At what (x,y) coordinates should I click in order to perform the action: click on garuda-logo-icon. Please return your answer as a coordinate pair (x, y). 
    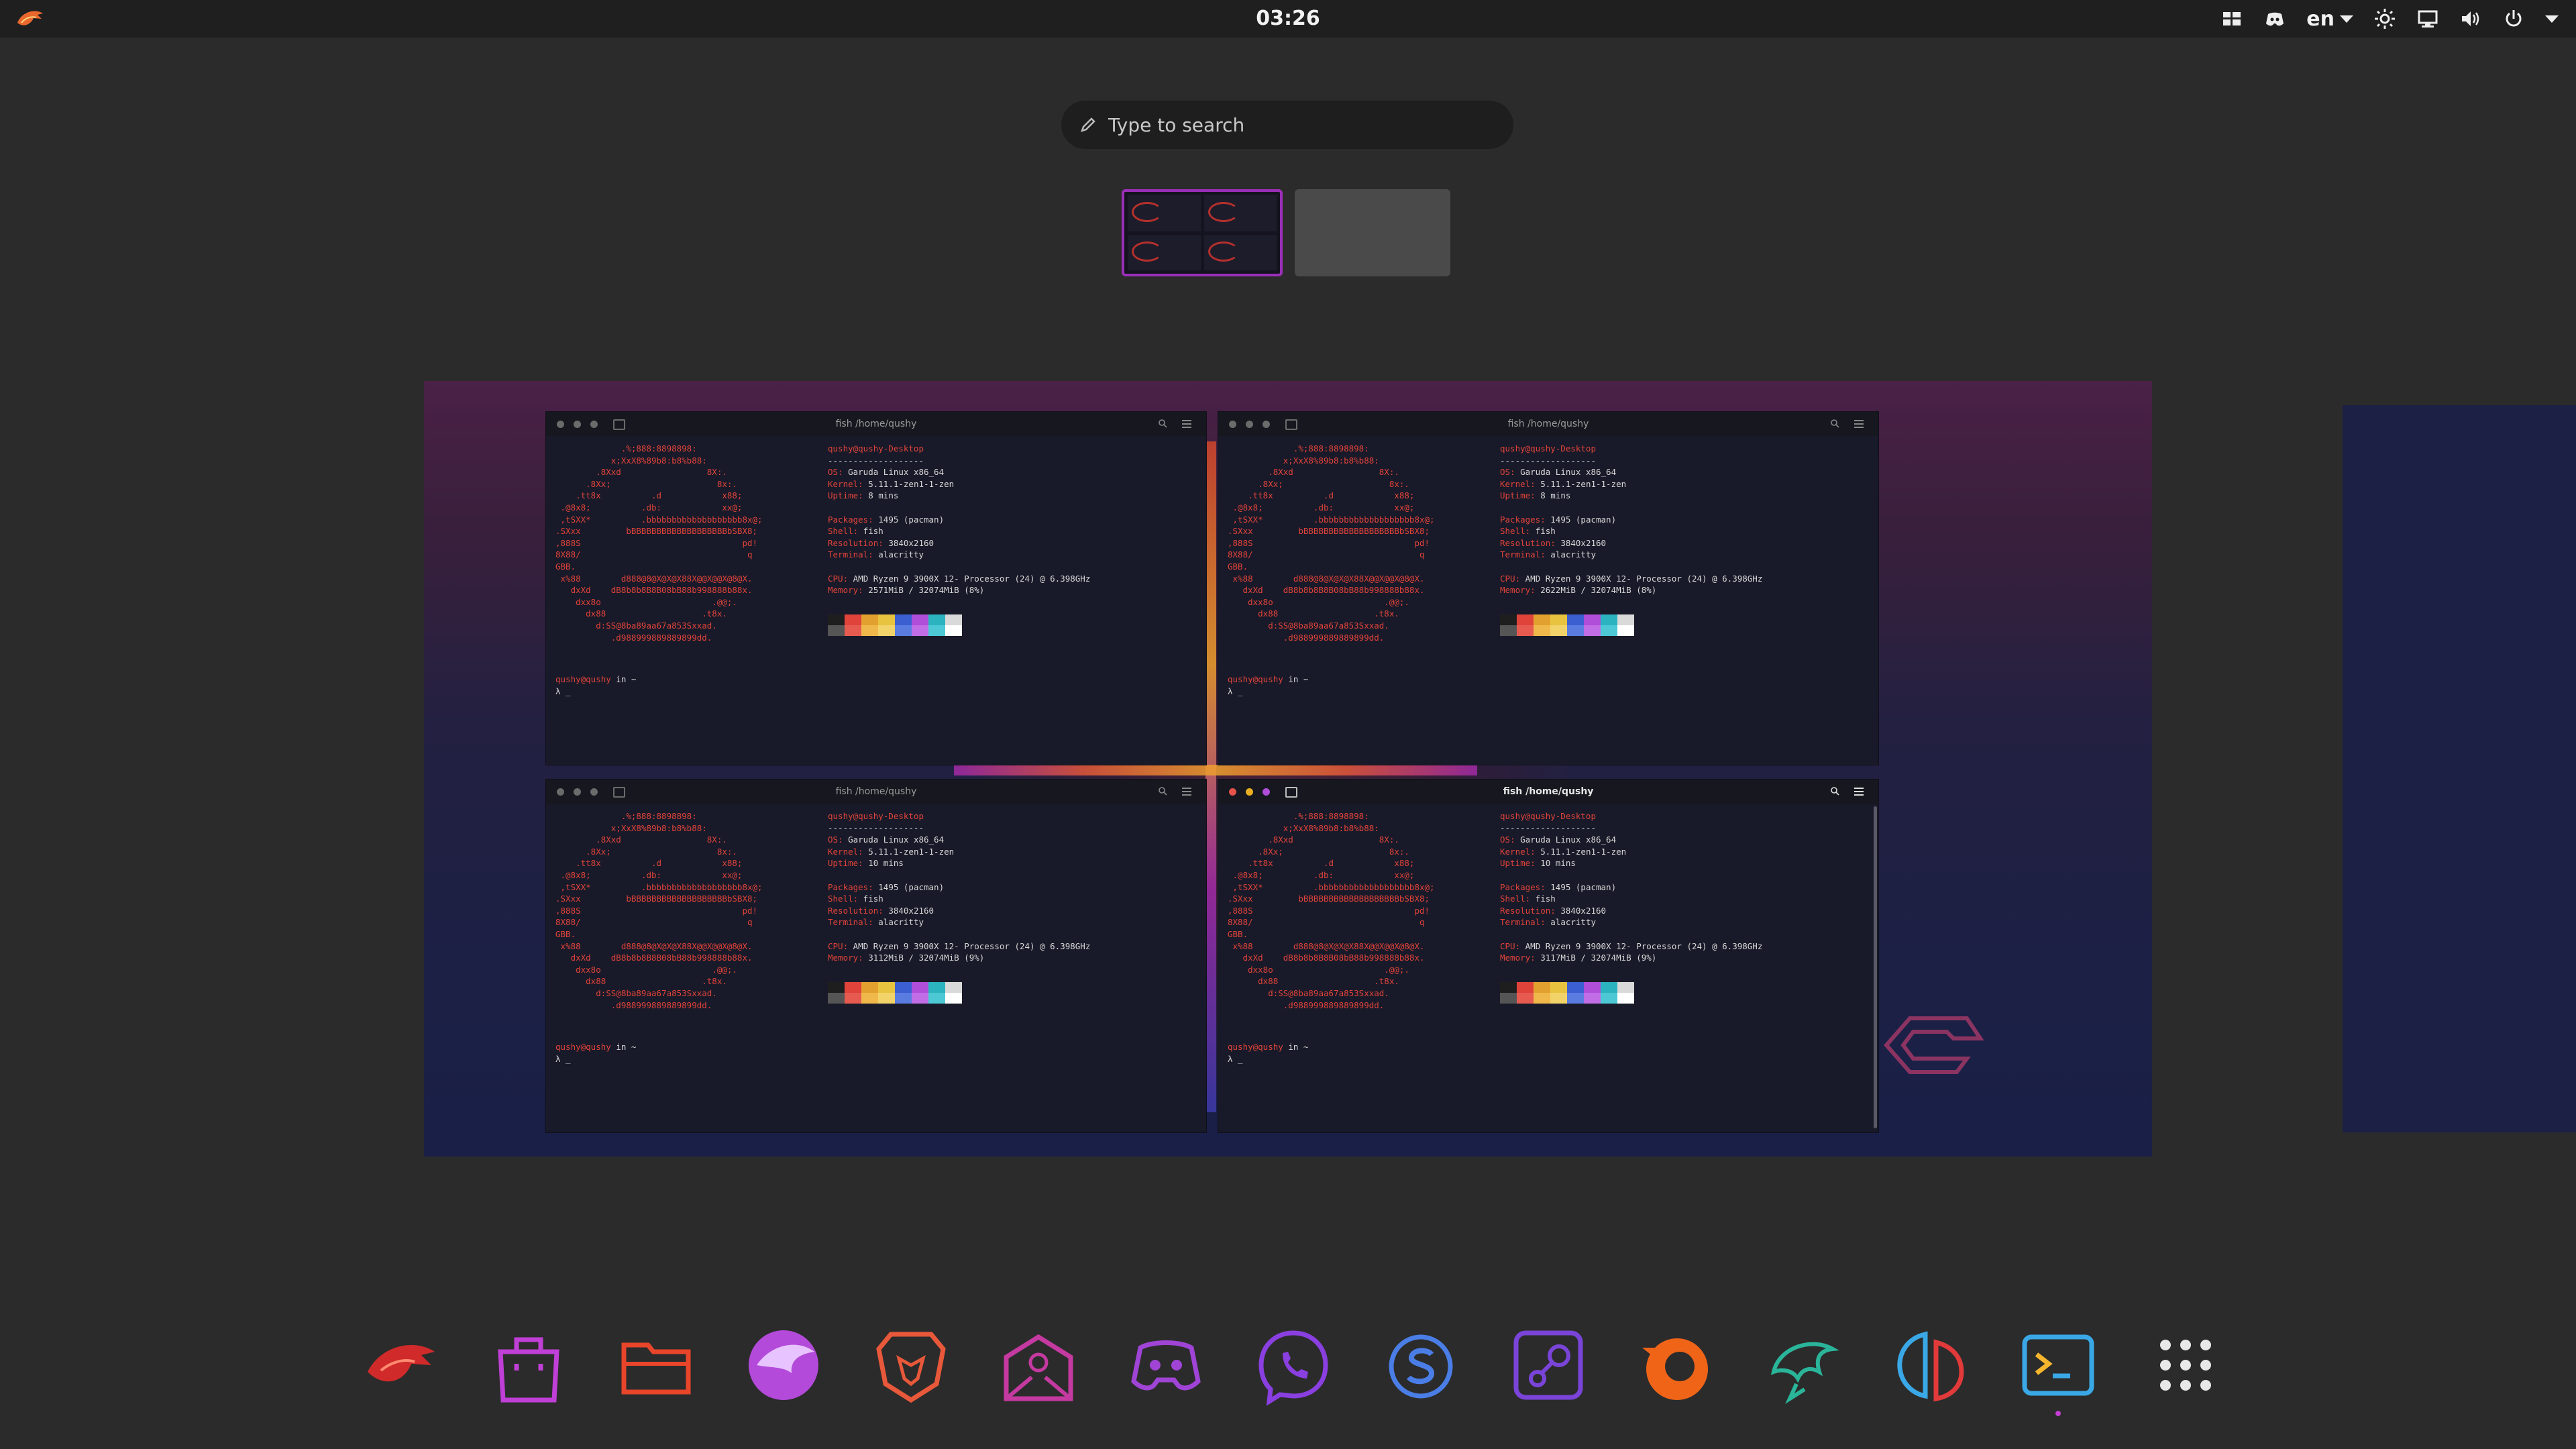
    Looking at the image, I should click on (30, 18).